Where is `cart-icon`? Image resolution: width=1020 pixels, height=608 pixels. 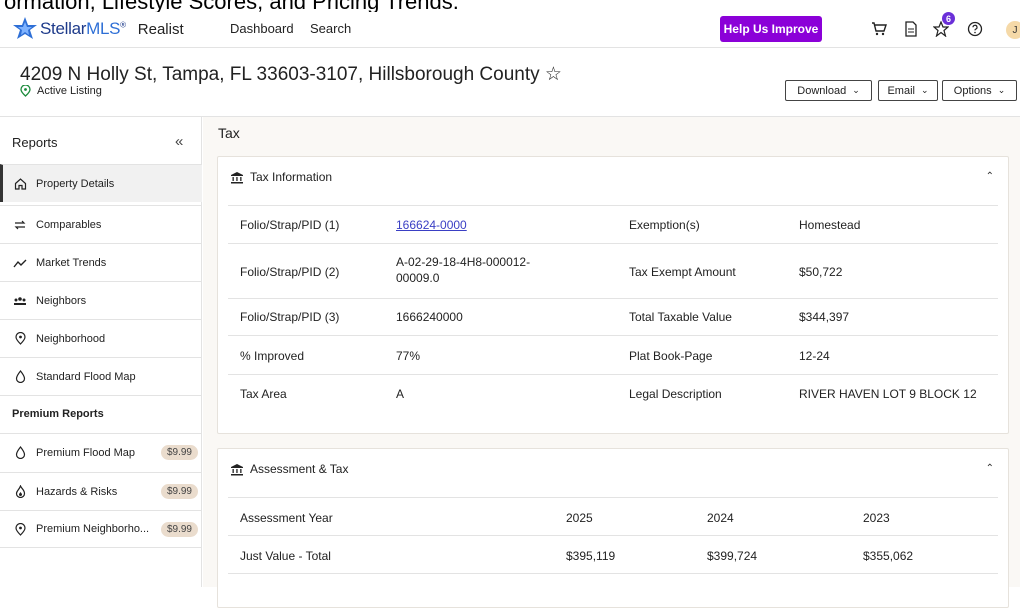
cart-icon is located at coordinates (879, 29).